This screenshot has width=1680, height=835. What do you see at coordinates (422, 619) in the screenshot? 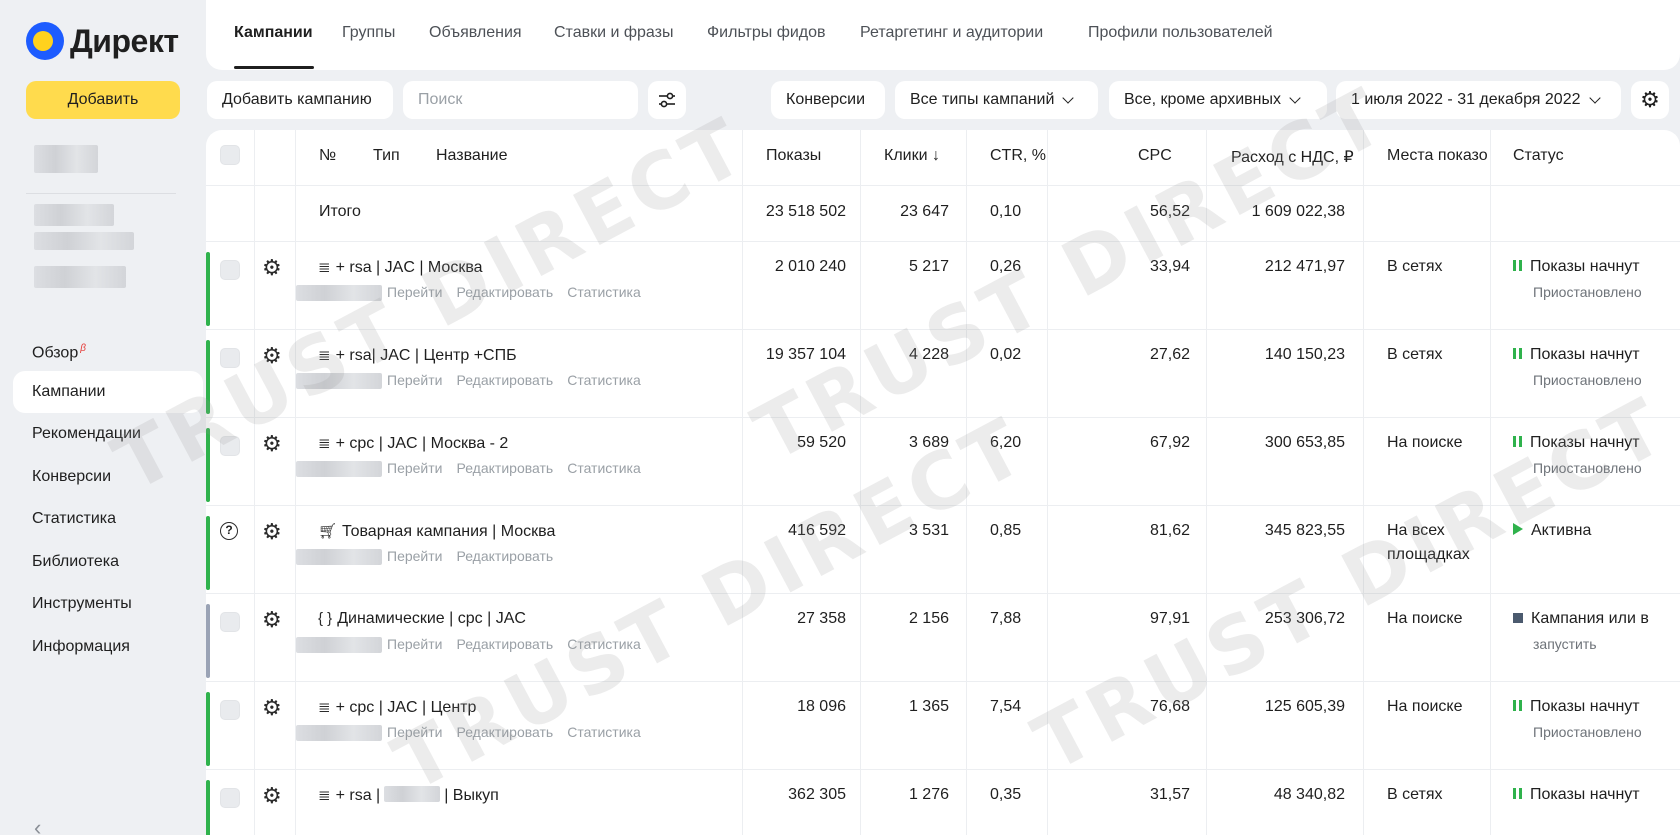
I see `campaign-name: { } Динамические | cpc | JAC` at bounding box center [422, 619].